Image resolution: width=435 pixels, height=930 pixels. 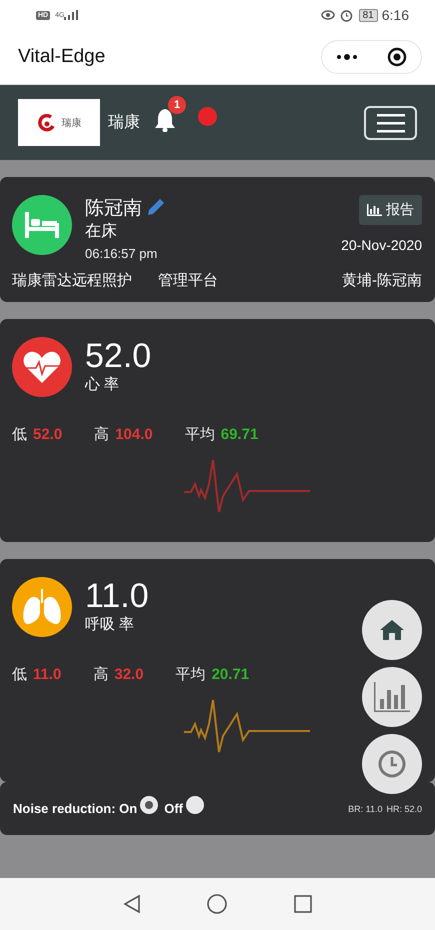 I want to click on vital-label: 呼吸 率, so click(x=110, y=624).